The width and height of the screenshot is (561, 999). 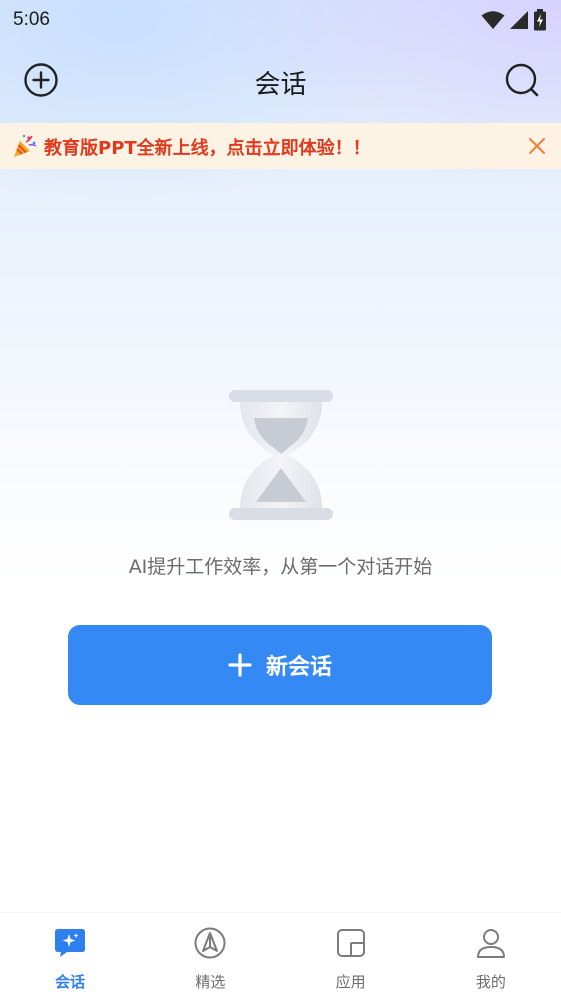 I want to click on party-popper-icon, so click(x=25, y=145).